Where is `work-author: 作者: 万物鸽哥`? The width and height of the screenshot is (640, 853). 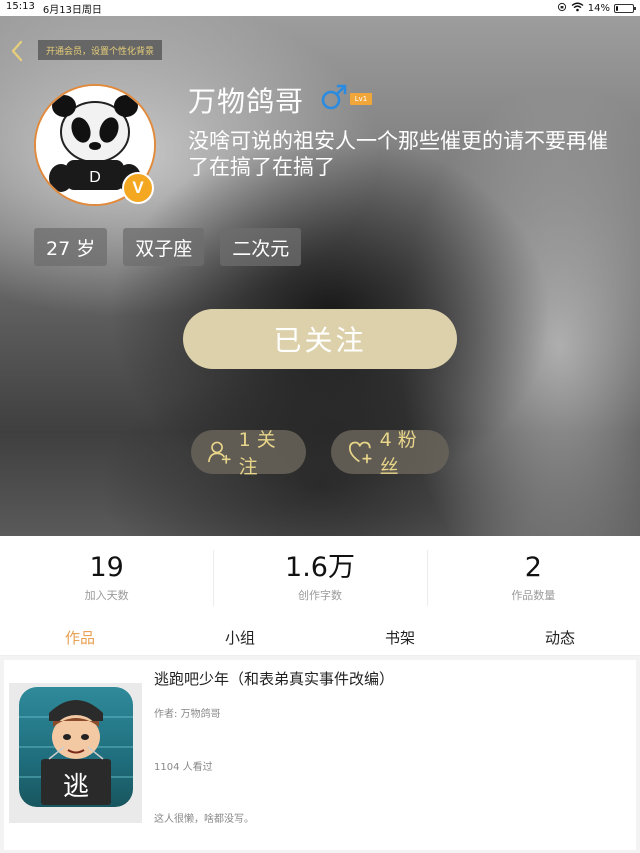 work-author: 作者: 万物鸽哥 is located at coordinates (187, 714).